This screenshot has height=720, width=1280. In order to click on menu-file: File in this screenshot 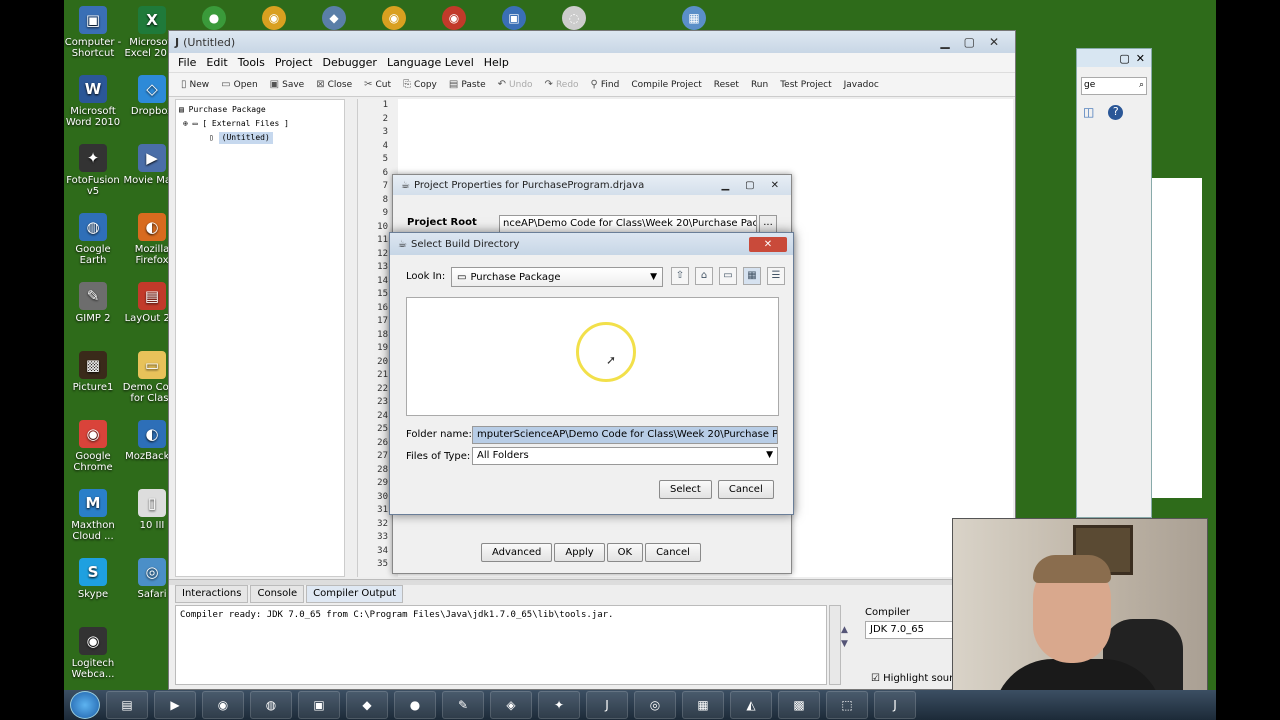, I will do `click(187, 62)`.